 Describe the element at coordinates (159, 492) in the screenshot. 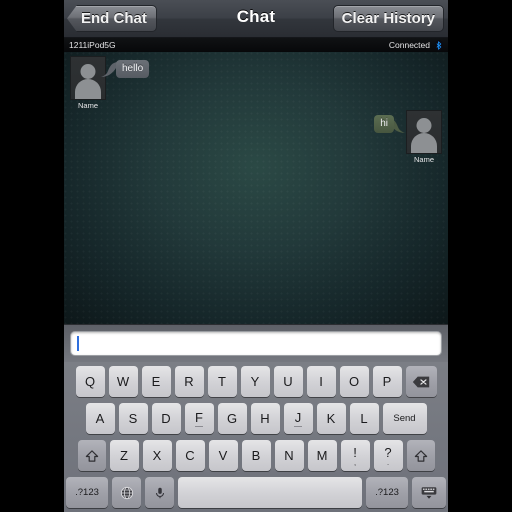

I see `microphone-icon` at that location.